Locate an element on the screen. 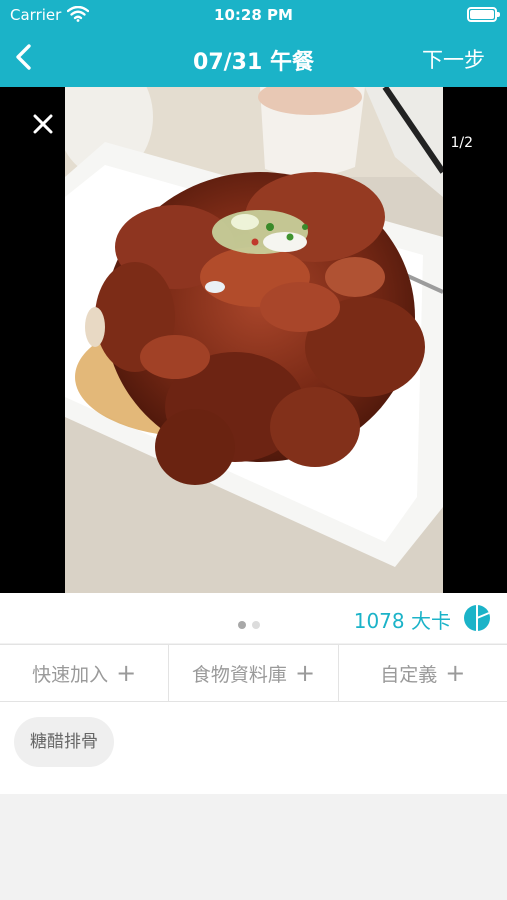  photo-counter: 1/2 is located at coordinates (461, 143).